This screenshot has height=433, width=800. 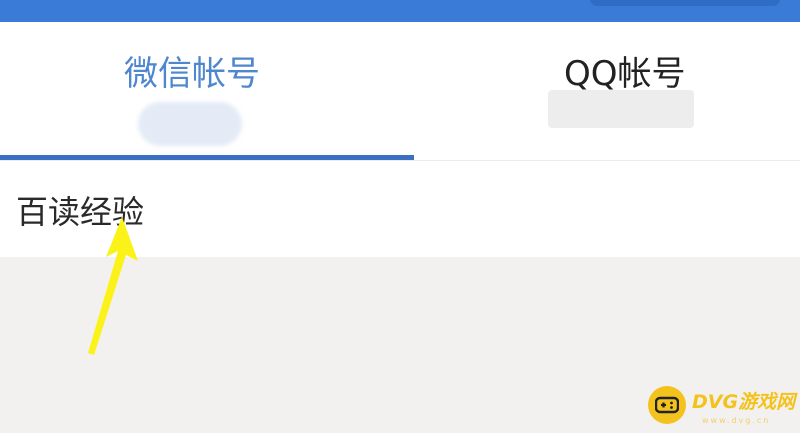 What do you see at coordinates (685, 3) in the screenshot?
I see `top-bar-pill` at bounding box center [685, 3].